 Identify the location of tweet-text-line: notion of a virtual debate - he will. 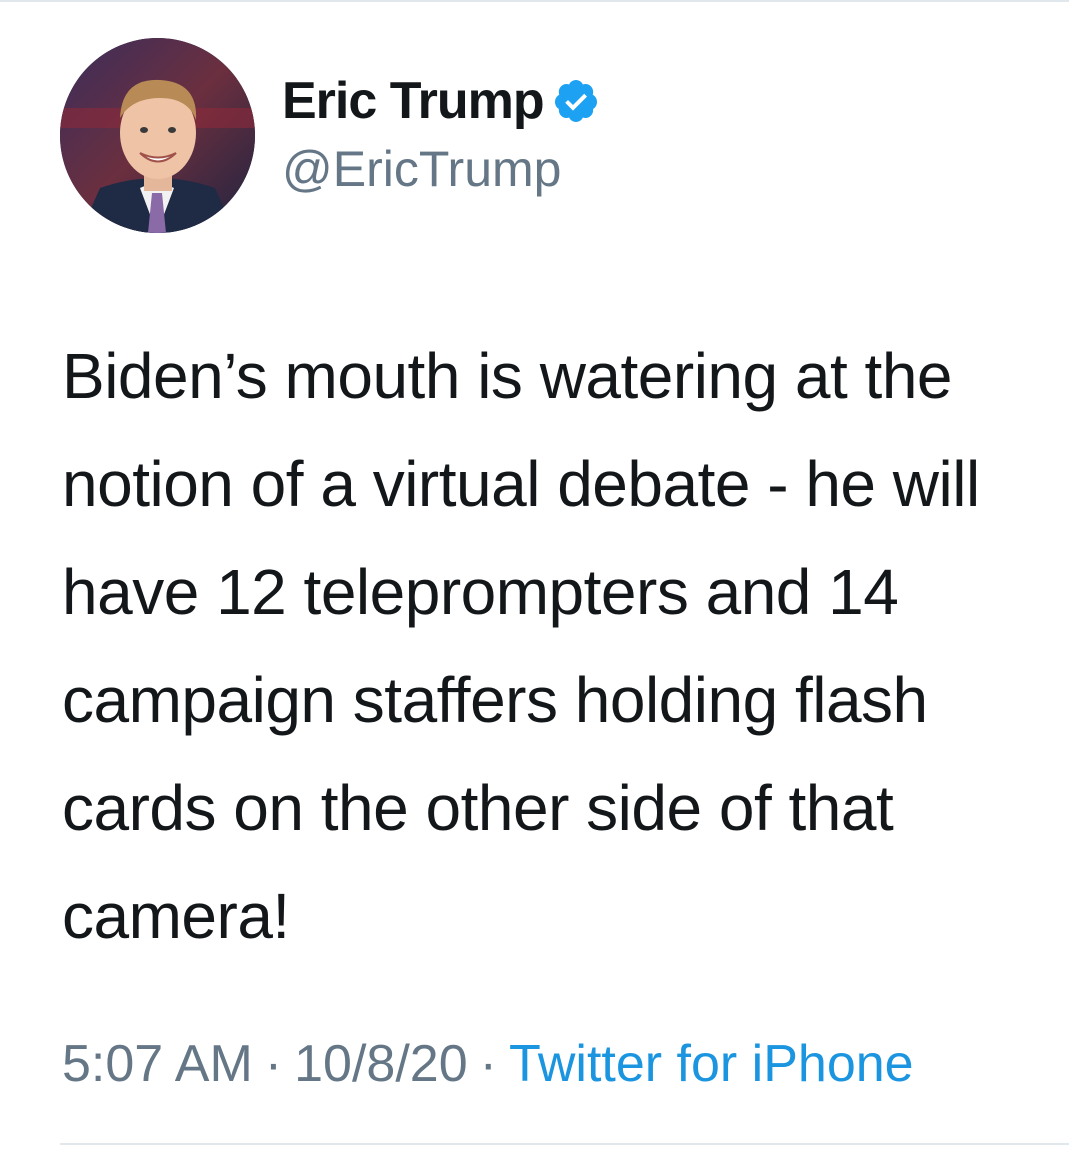
(521, 484).